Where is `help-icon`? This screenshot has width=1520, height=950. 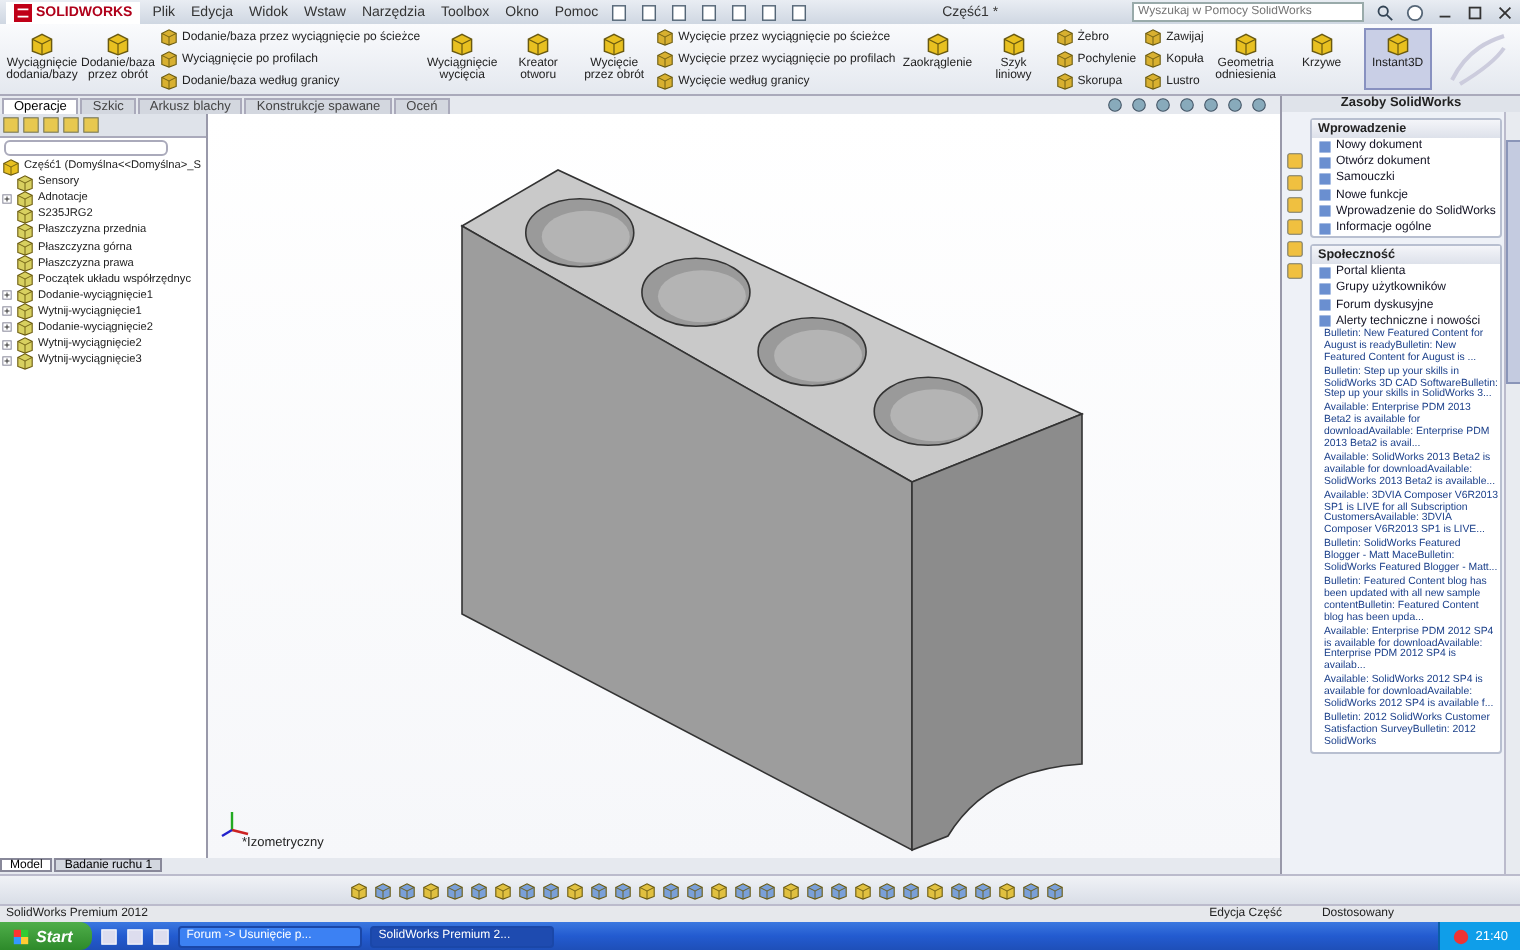 help-icon is located at coordinates (1415, 12).